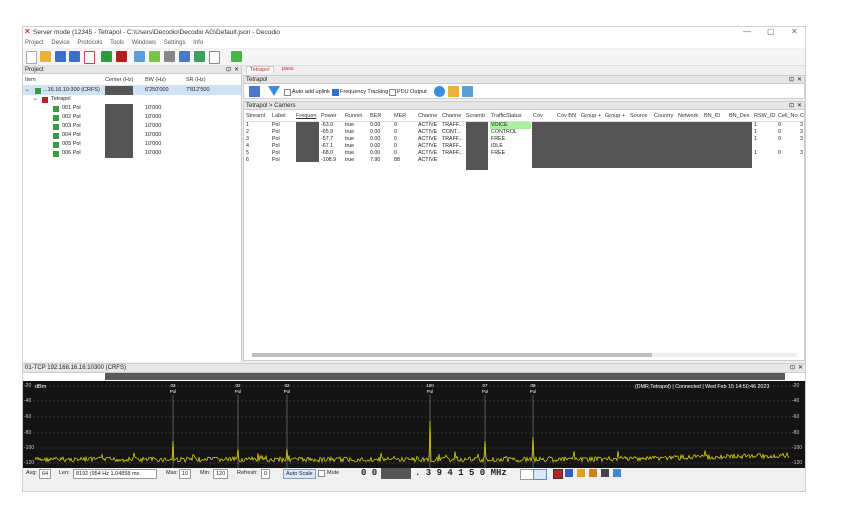 The height and width of the screenshot is (514, 863). I want to click on col-scramble: Scramb, so click(475, 116).